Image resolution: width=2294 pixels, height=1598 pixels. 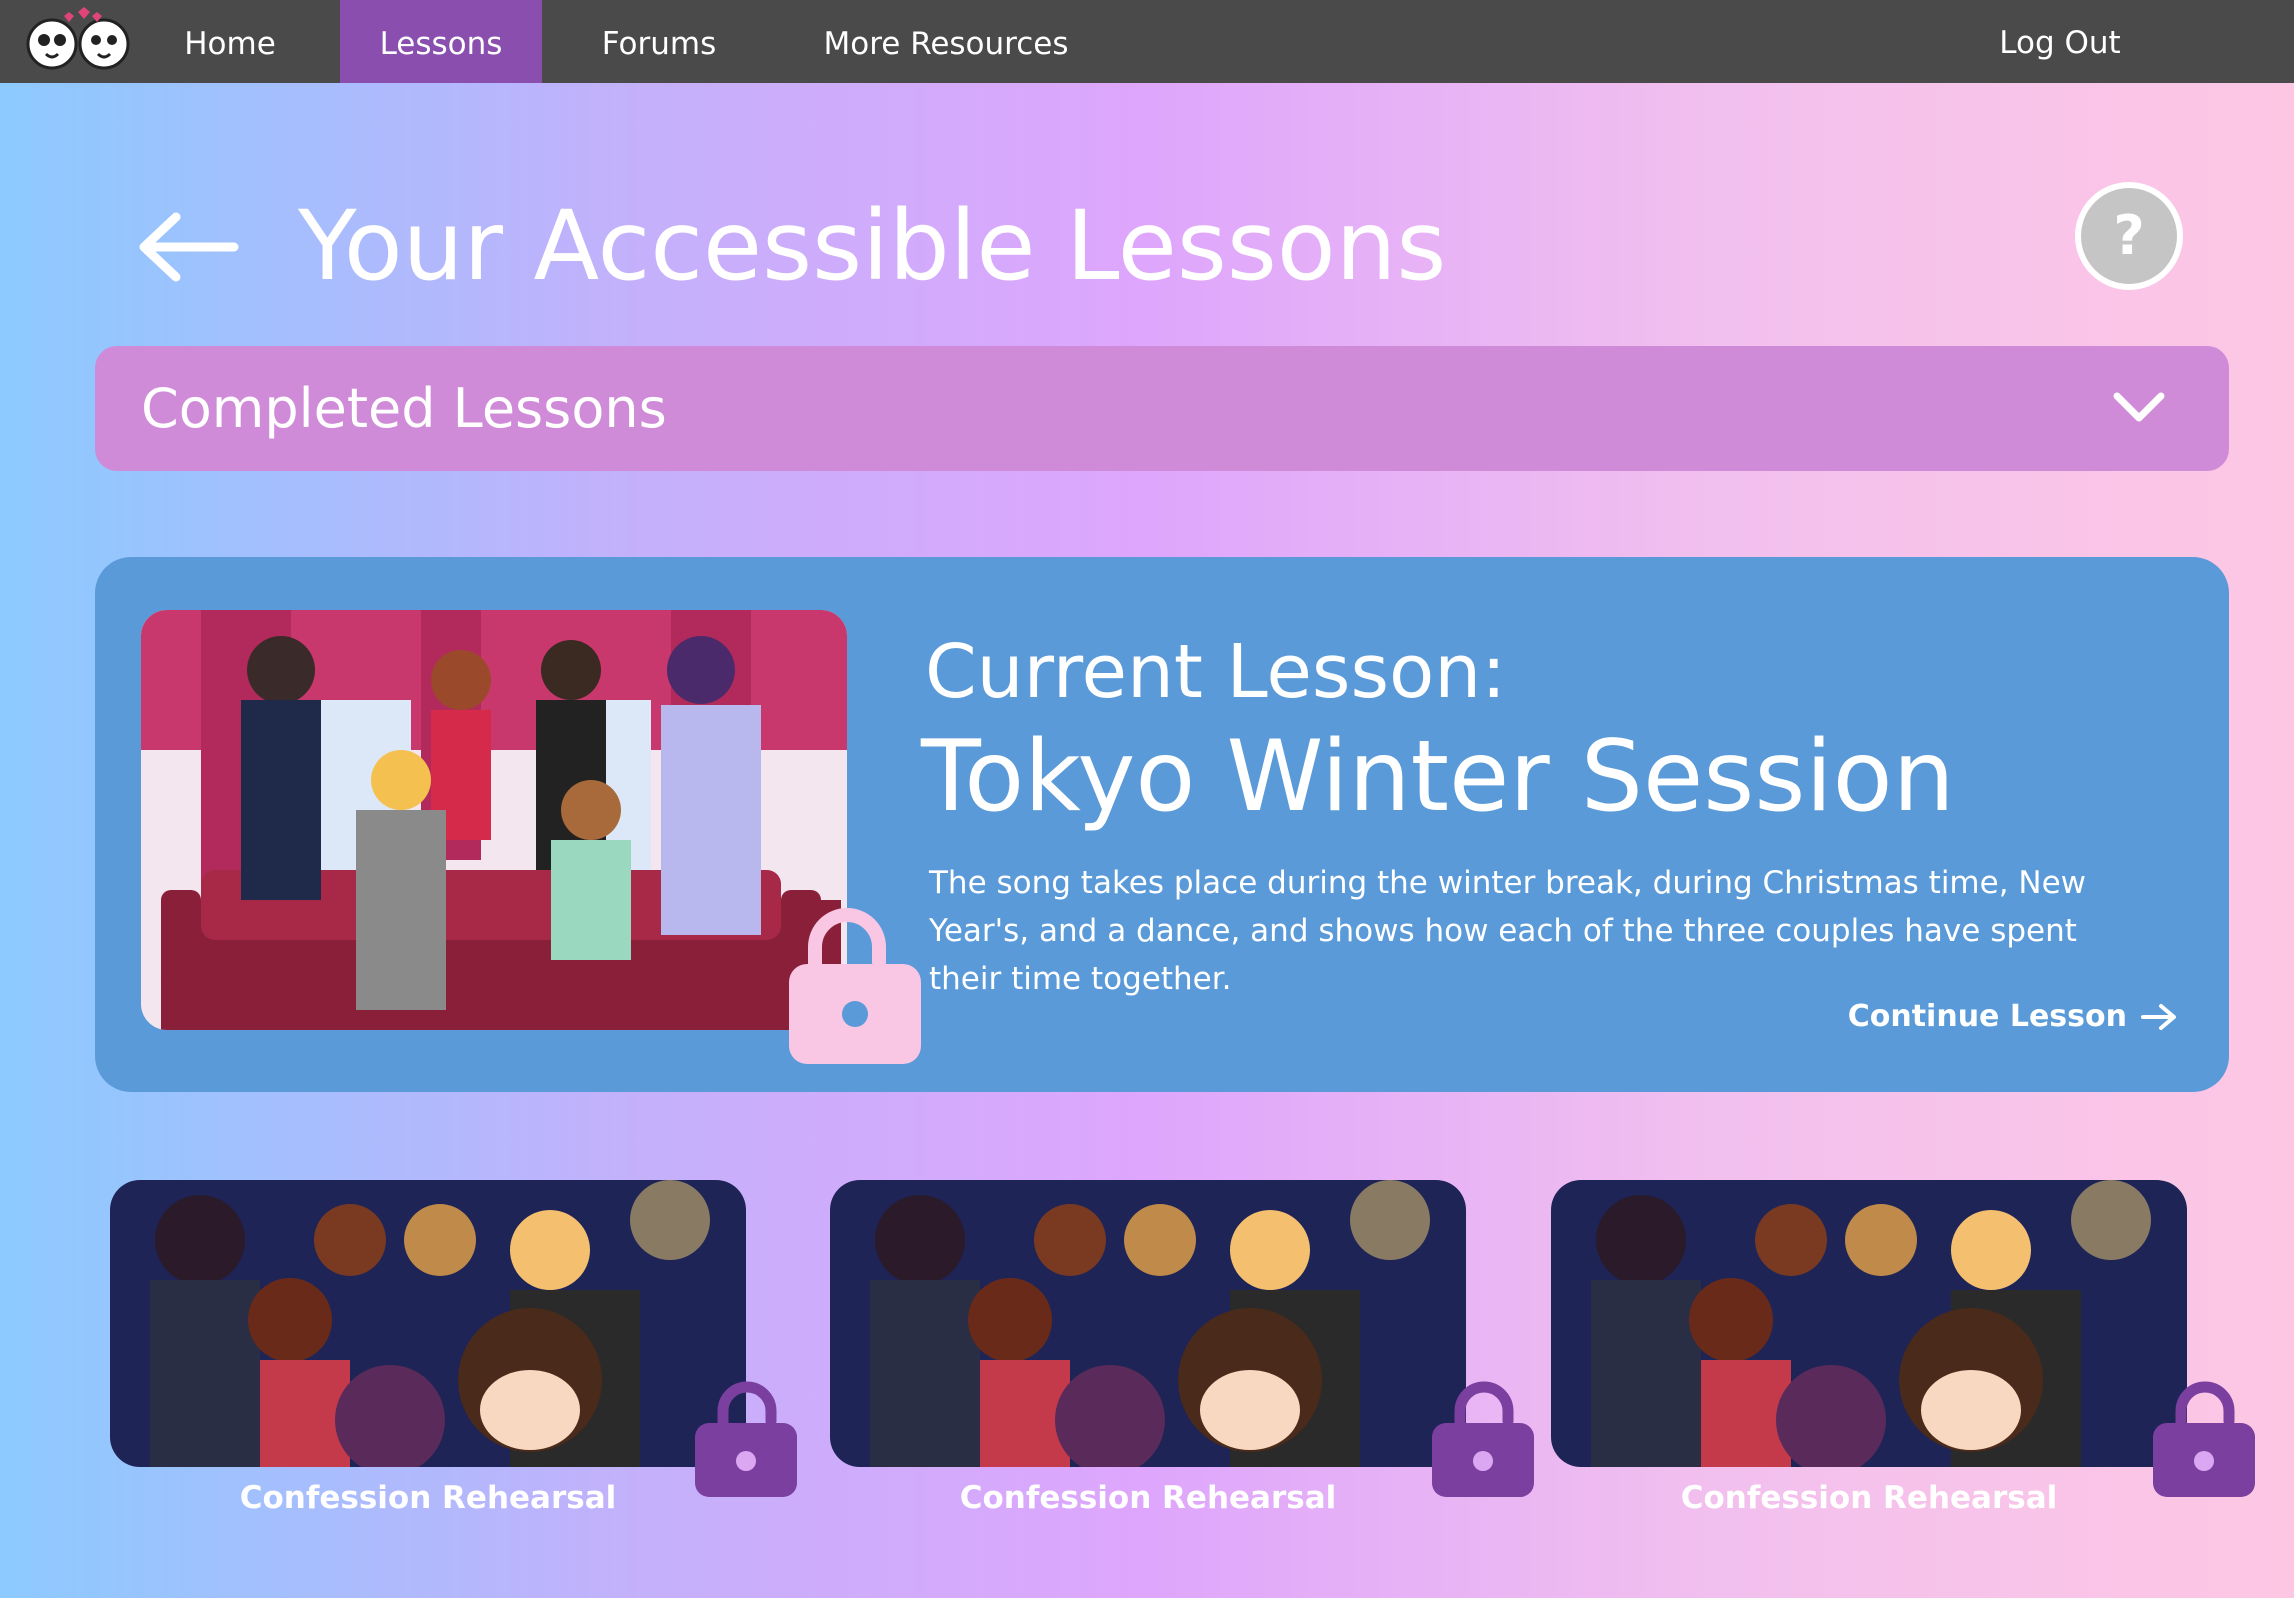 What do you see at coordinates (1987, 1016) in the screenshot?
I see `continue-lesson-label: Continue Lesson` at bounding box center [1987, 1016].